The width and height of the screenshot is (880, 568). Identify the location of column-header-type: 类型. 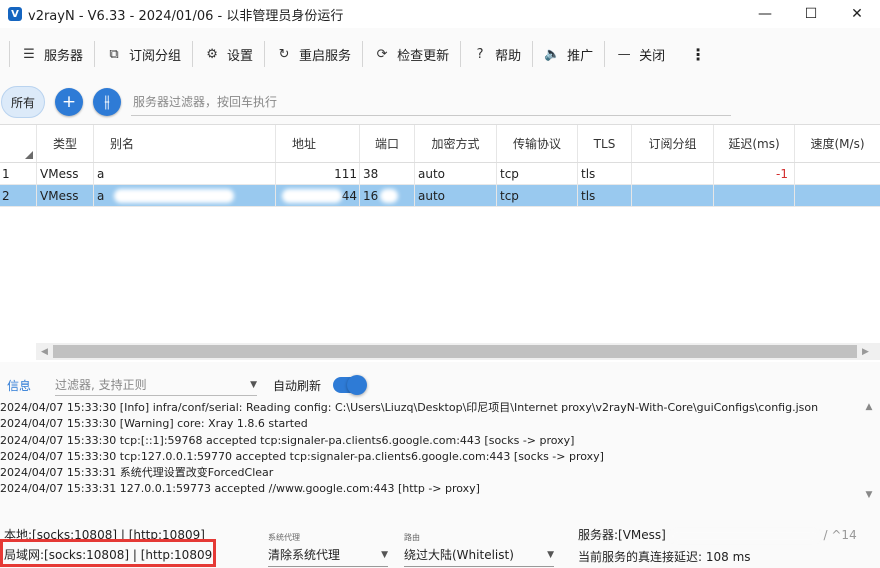
(65, 143).